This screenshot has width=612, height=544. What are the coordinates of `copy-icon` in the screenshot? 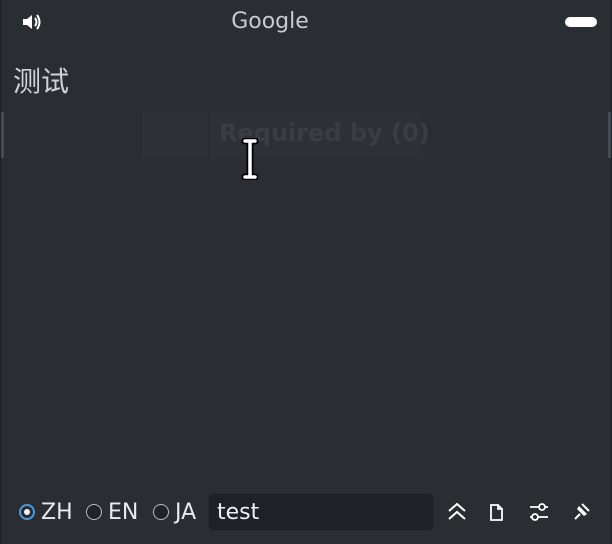 It's located at (496, 512).